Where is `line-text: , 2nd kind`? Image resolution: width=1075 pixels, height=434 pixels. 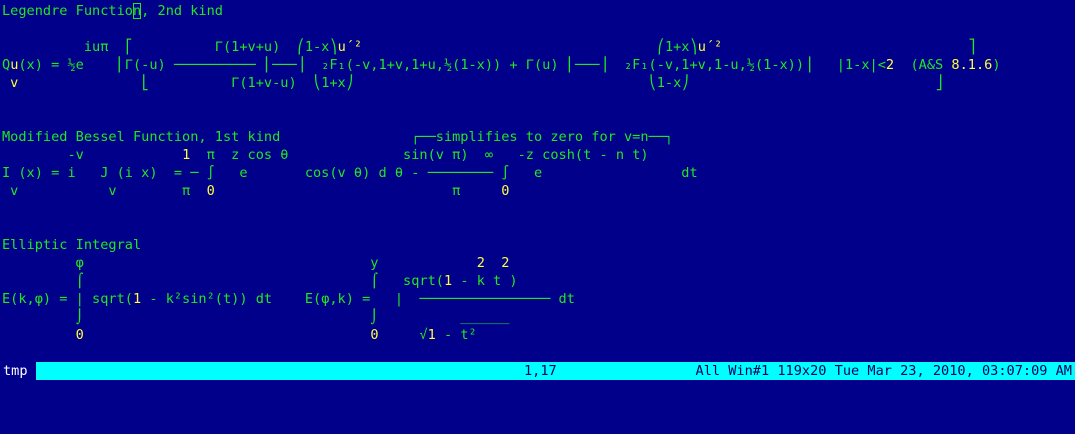
line-text: , 2nd kind is located at coordinates (182, 11).